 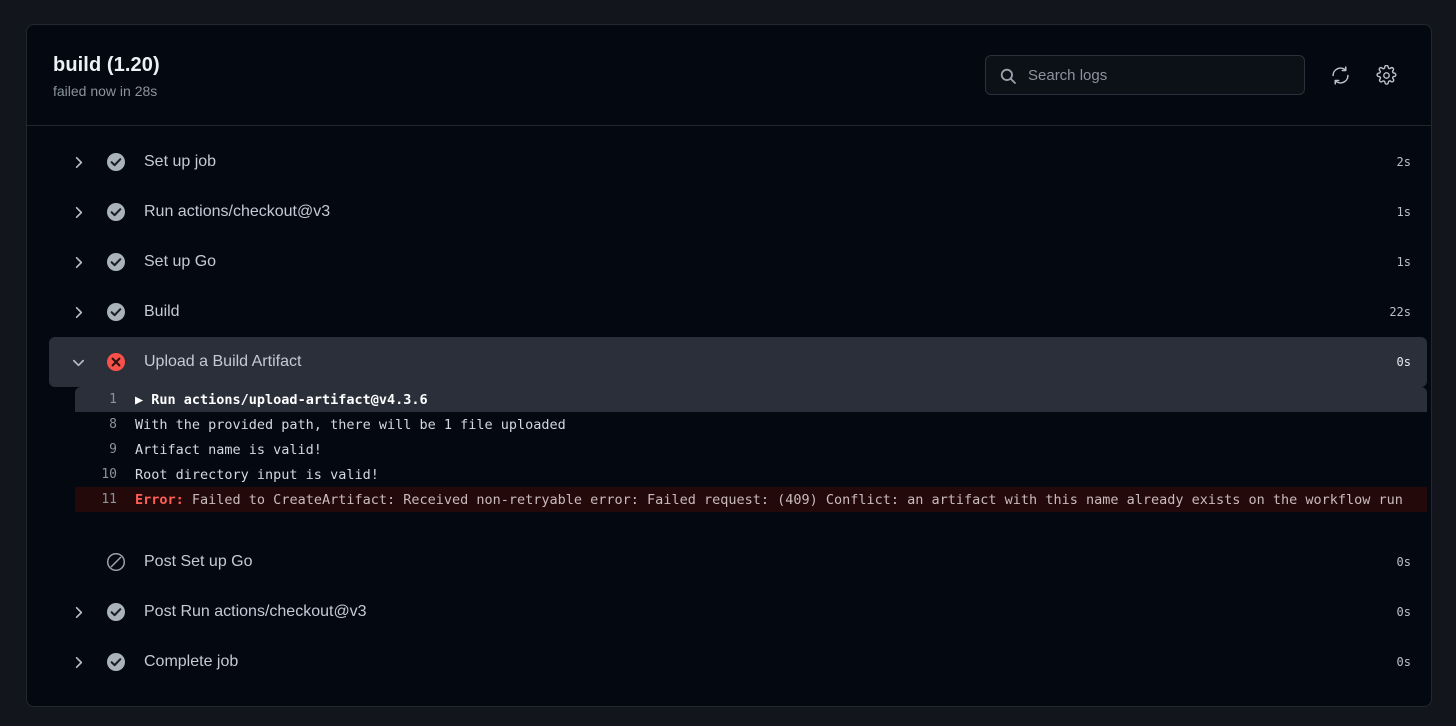 I want to click on log-line-number: 1, so click(x=113, y=399).